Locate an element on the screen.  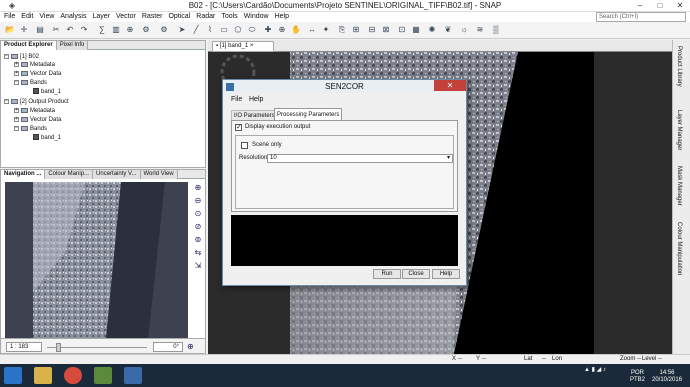
tree-metadata-1: + Metadata is located at coordinates (34, 65).